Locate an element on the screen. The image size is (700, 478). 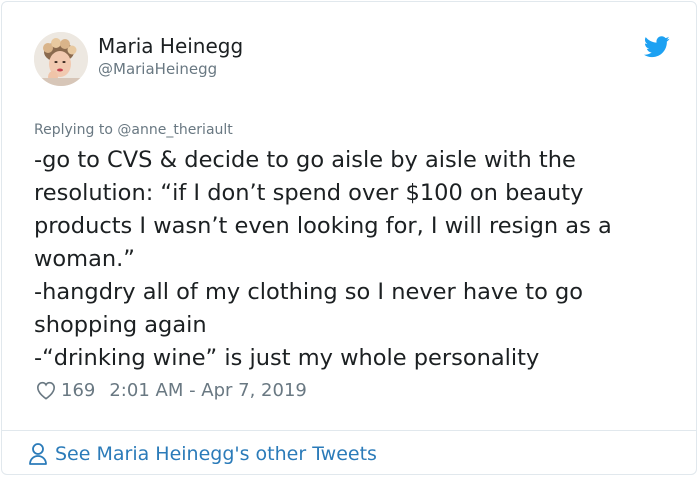
user-handle: @MariaHeinegg is located at coordinates (157, 69).